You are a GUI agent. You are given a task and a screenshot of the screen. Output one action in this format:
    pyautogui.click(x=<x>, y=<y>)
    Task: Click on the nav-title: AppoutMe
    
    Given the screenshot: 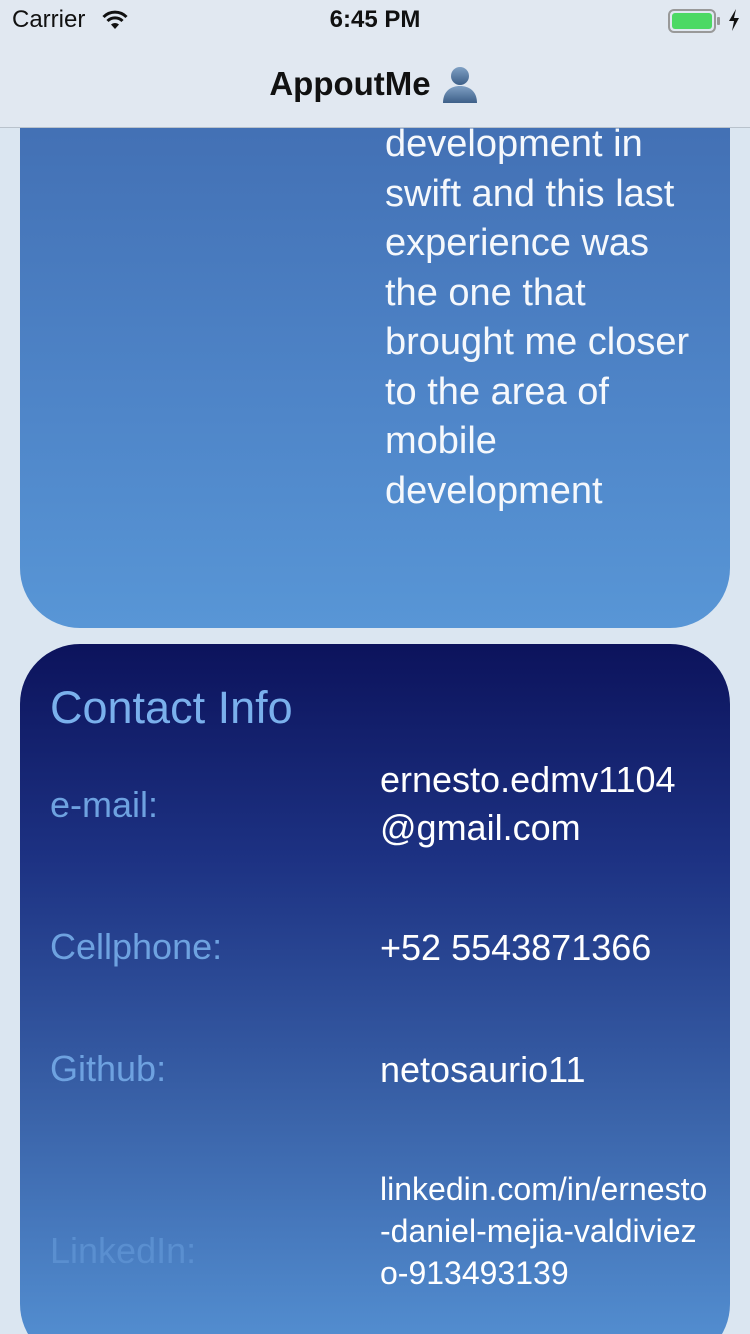 What is the action you would take?
    pyautogui.click(x=350, y=83)
    